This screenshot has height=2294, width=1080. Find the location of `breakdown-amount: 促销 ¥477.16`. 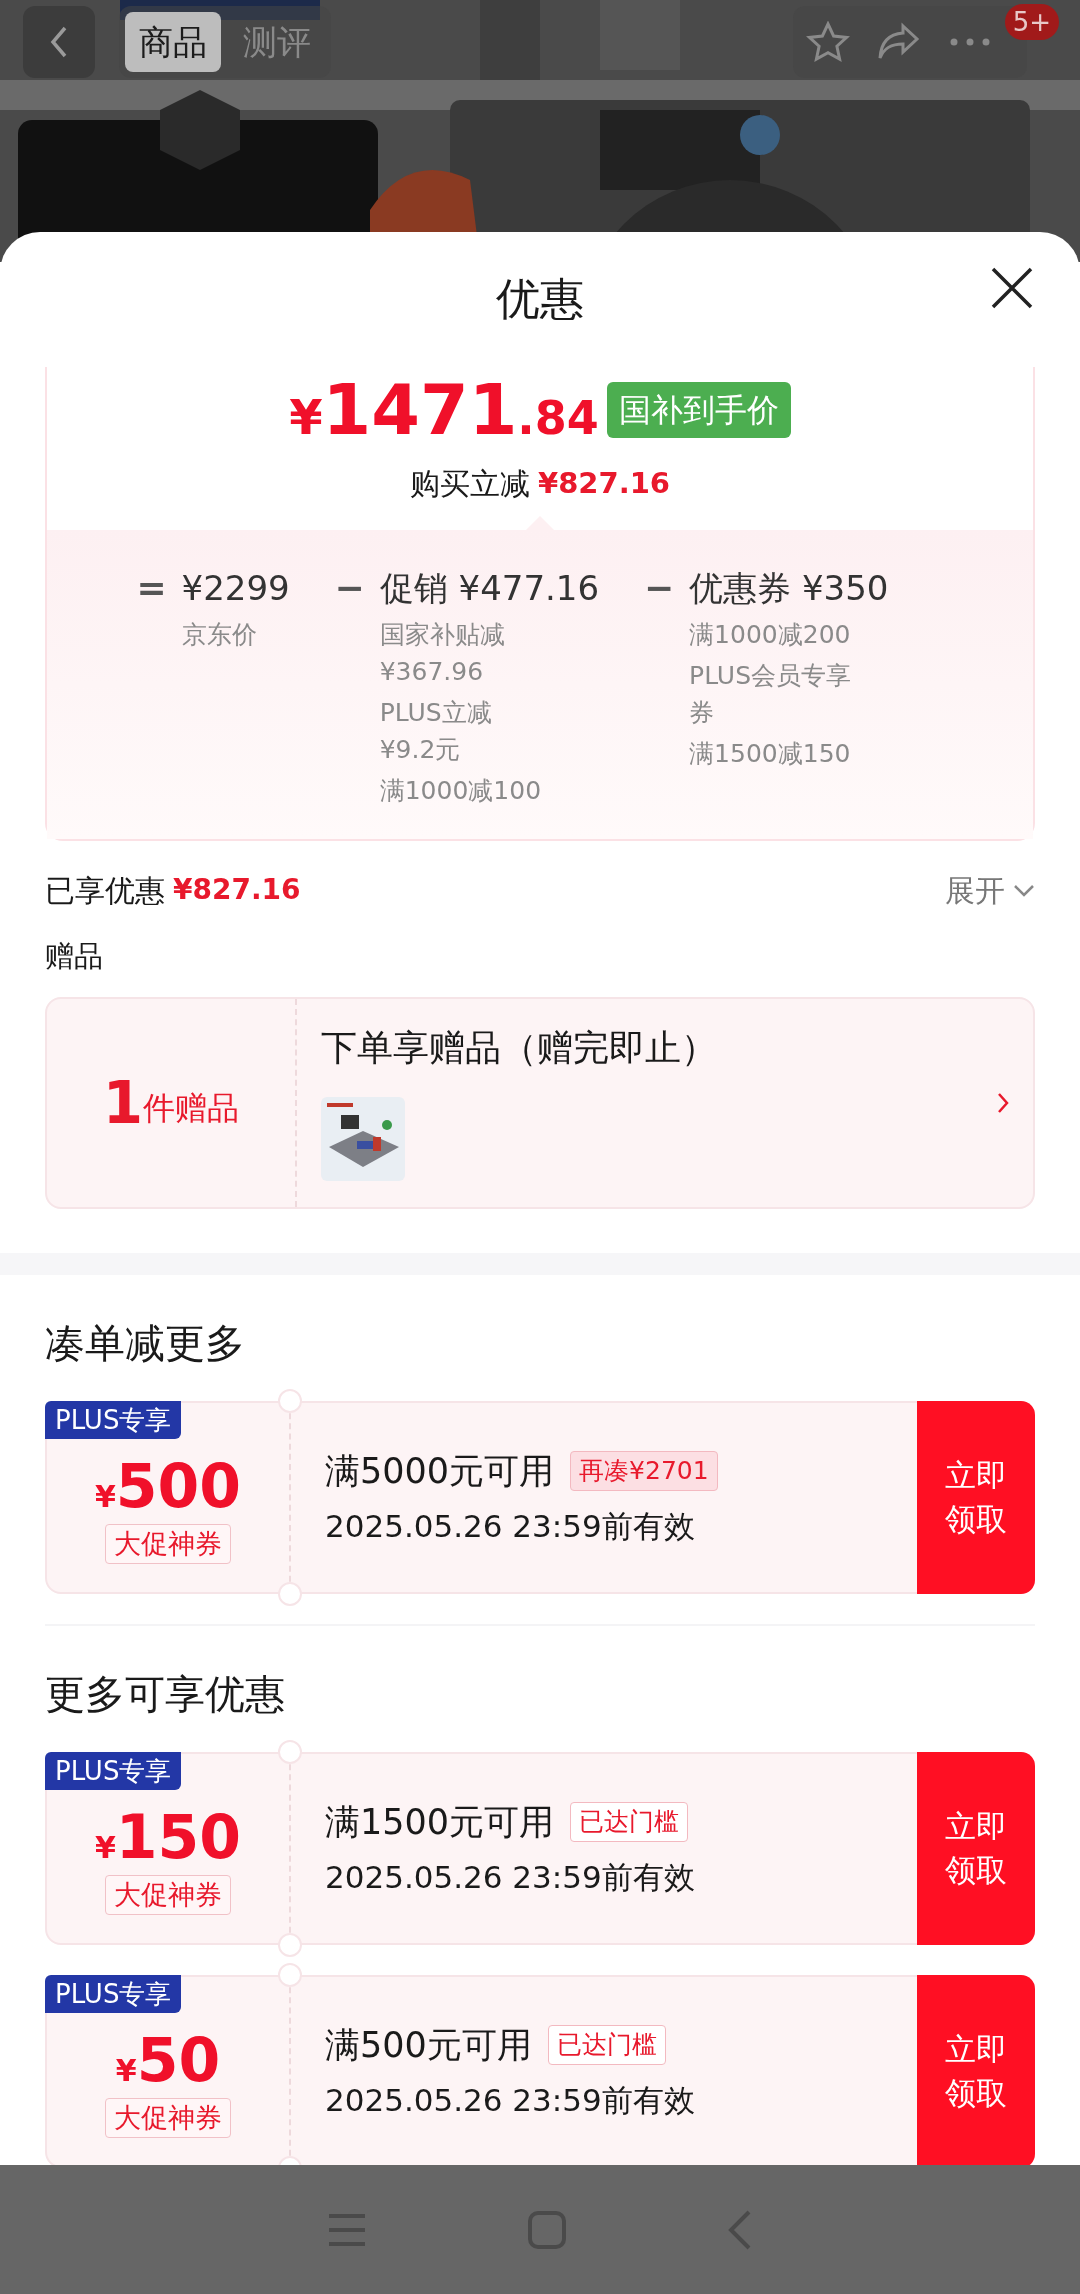

breakdown-amount: 促销 ¥477.16 is located at coordinates (489, 588).